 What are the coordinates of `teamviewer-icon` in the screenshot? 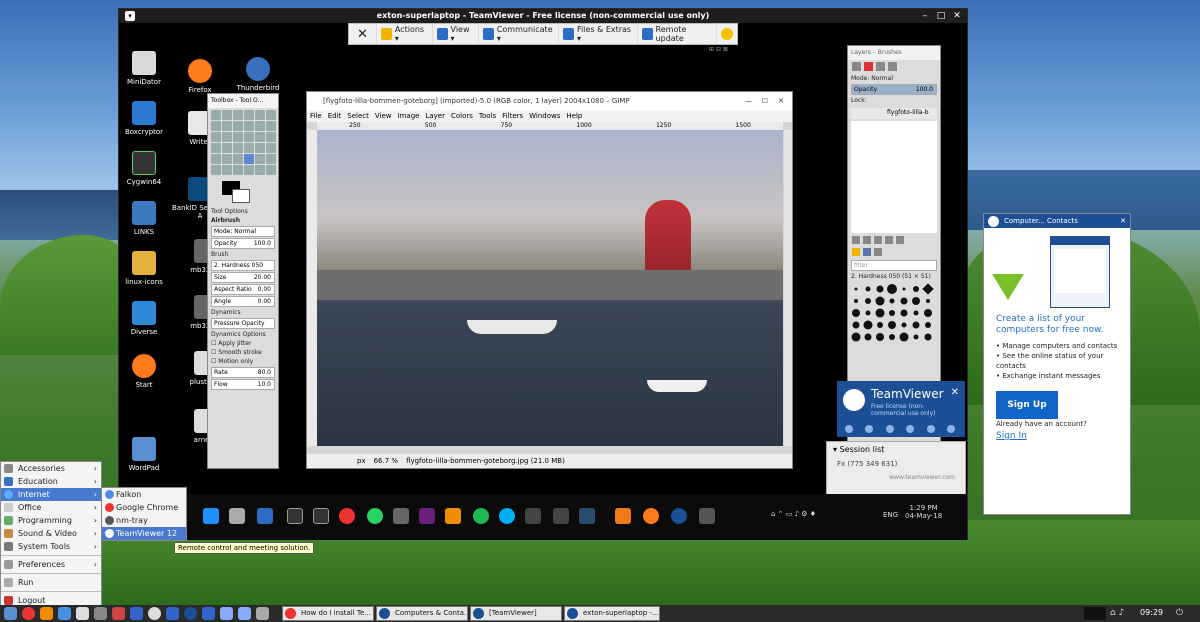 It's located at (190, 613).